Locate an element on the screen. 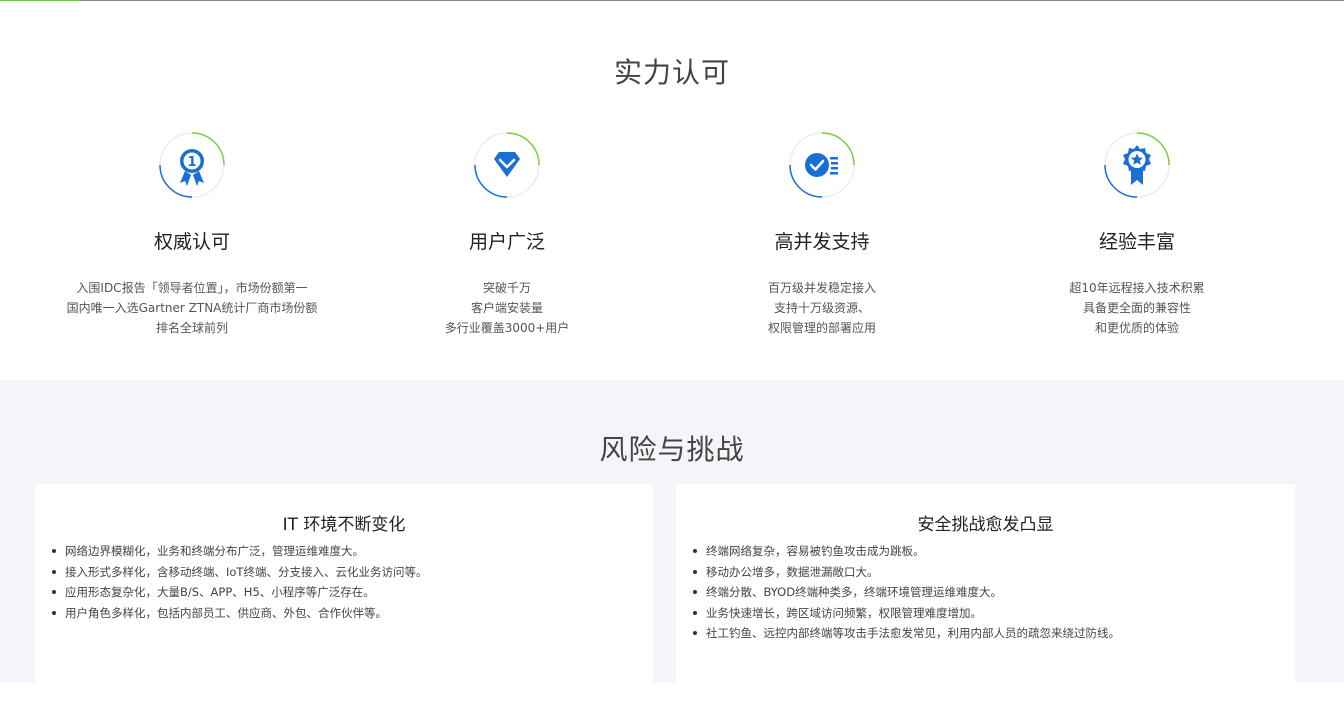 This screenshot has width=1344, height=704. list-item: 业务快速增长，跨区域访问频繁，权限管理难度增加。 is located at coordinates (994, 613).